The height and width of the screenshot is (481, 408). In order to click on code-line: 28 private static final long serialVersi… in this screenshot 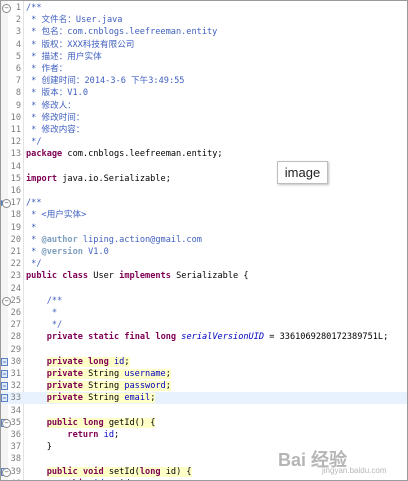, I will do `click(204, 337)`.